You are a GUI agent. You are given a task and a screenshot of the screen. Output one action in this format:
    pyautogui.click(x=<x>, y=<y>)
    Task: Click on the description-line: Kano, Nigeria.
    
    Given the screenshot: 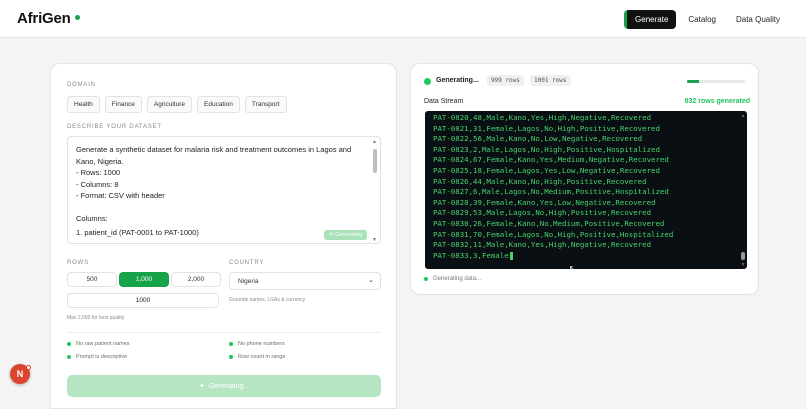 What is the action you would take?
    pyautogui.click(x=100, y=161)
    